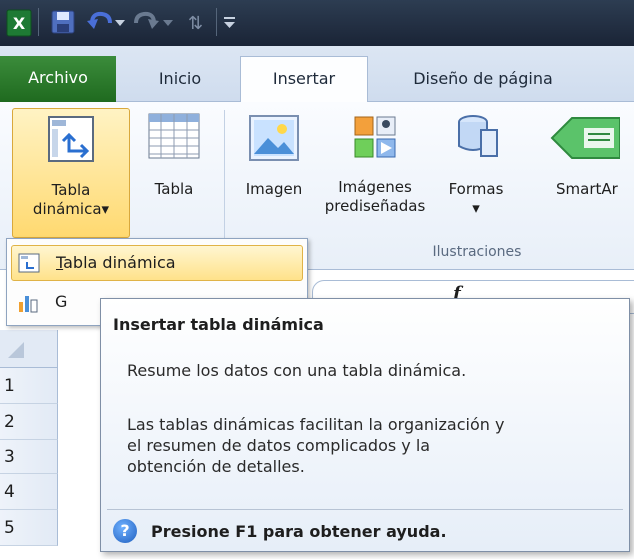 The height and width of the screenshot is (559, 634). I want to click on row-header: 3, so click(29, 457).